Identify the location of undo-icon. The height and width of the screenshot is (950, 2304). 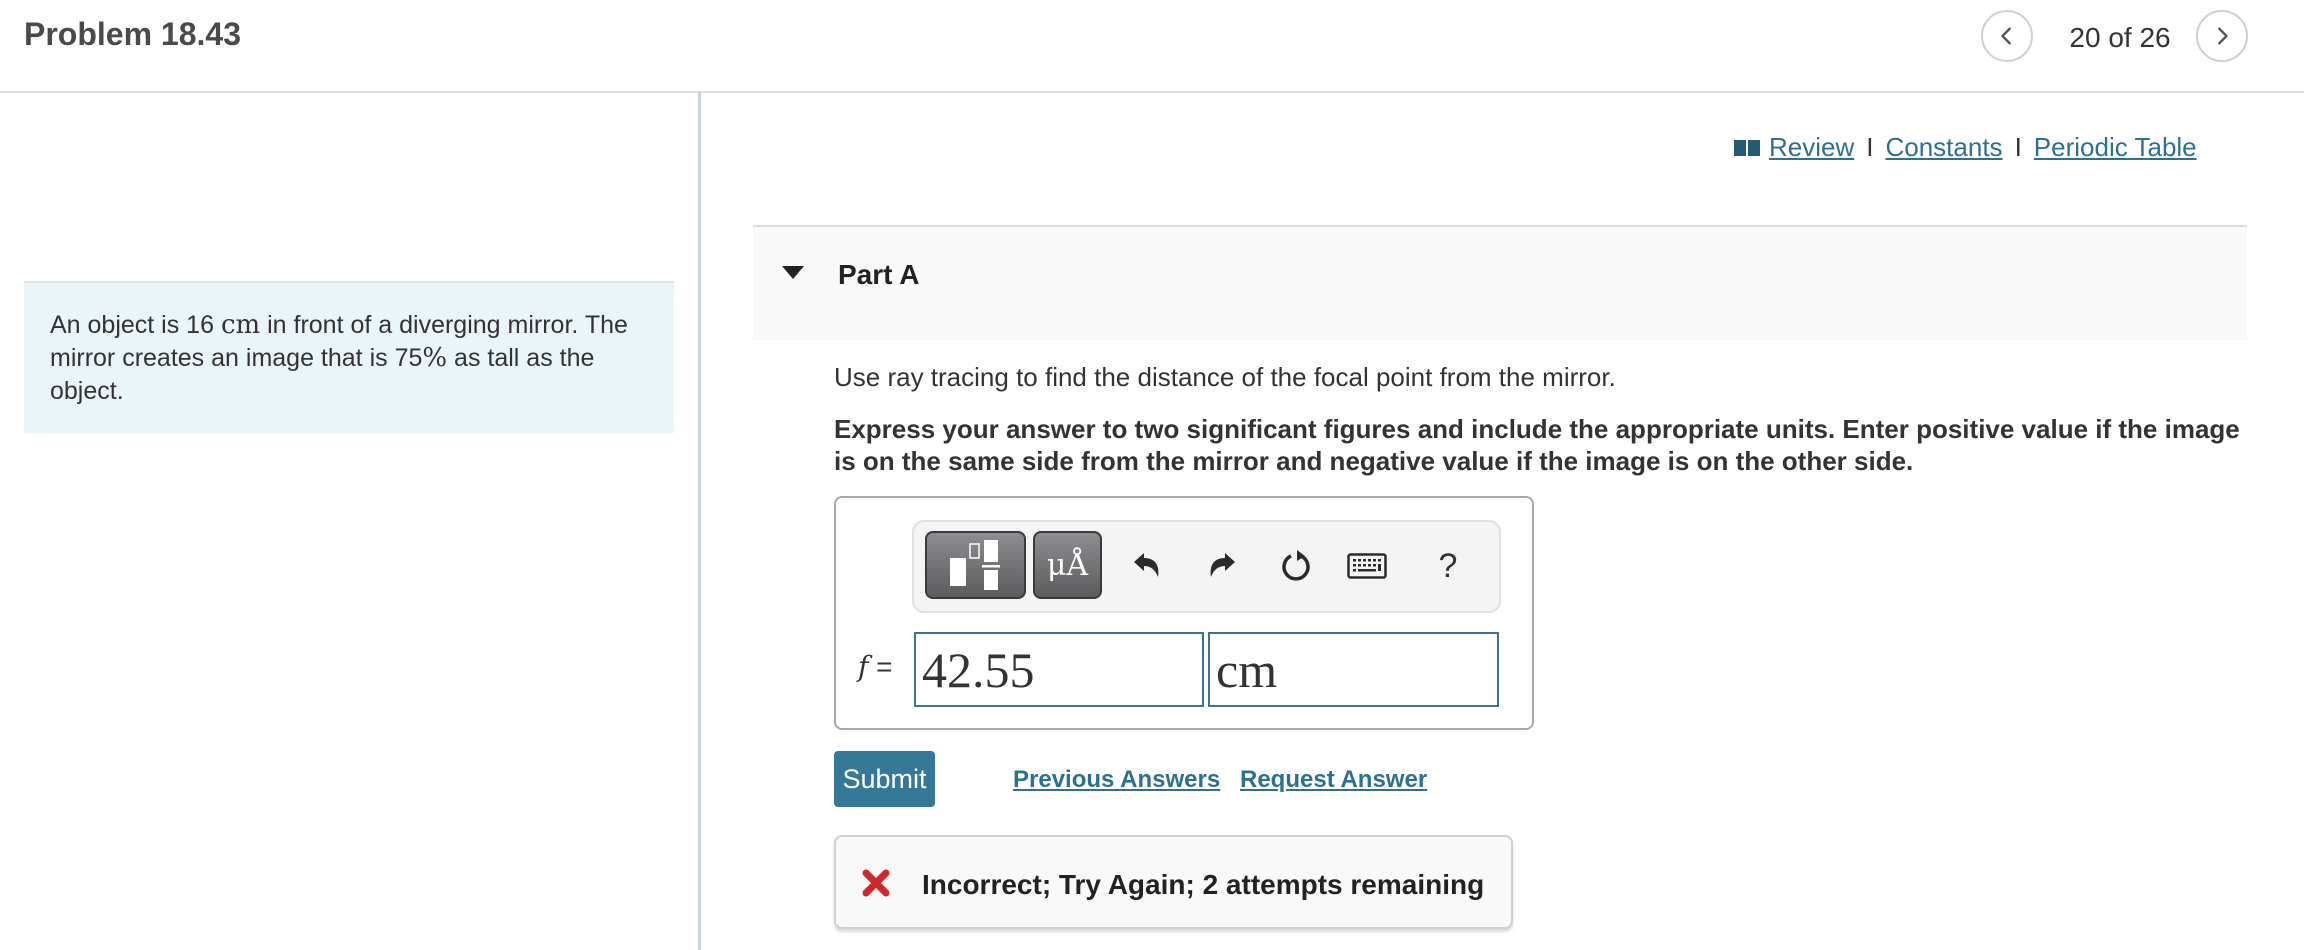
(1146, 565).